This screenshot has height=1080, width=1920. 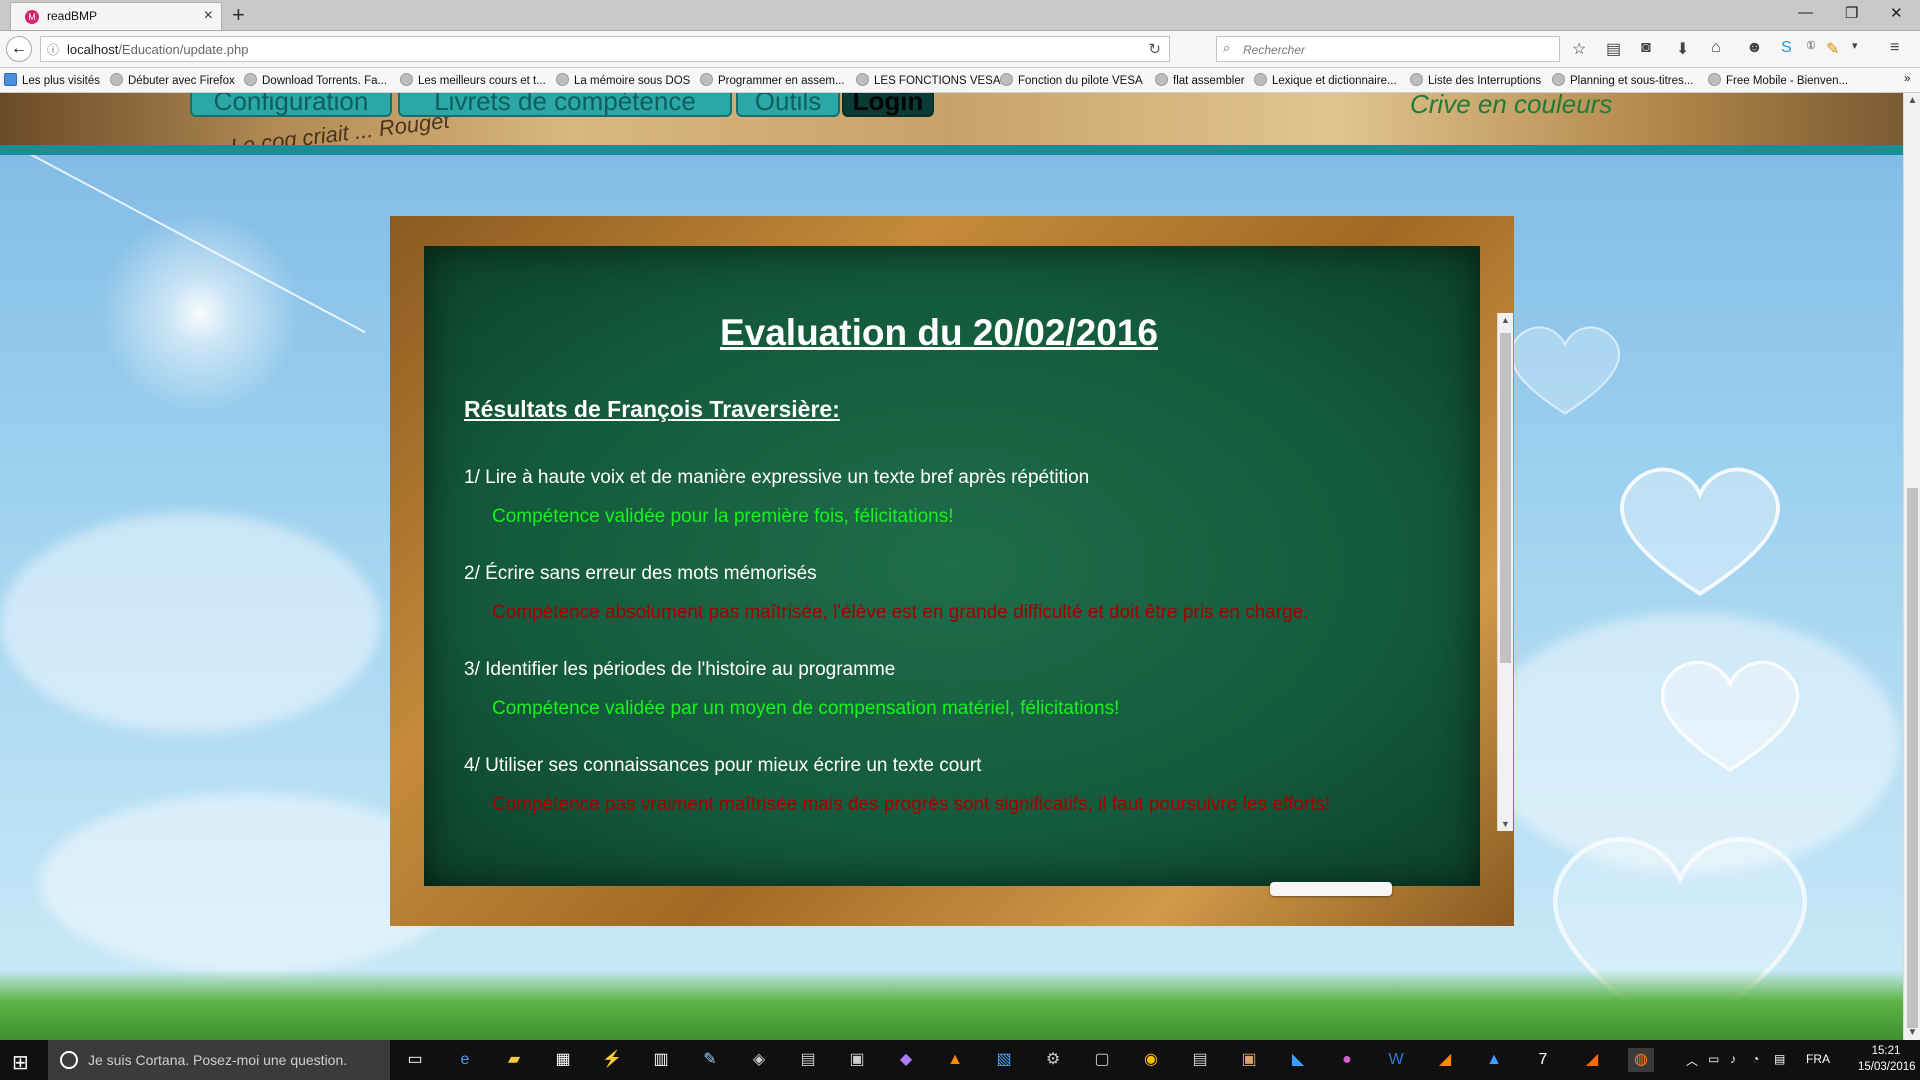 I want to click on page-scrollbar: ▲ ▼, so click(x=1911, y=566).